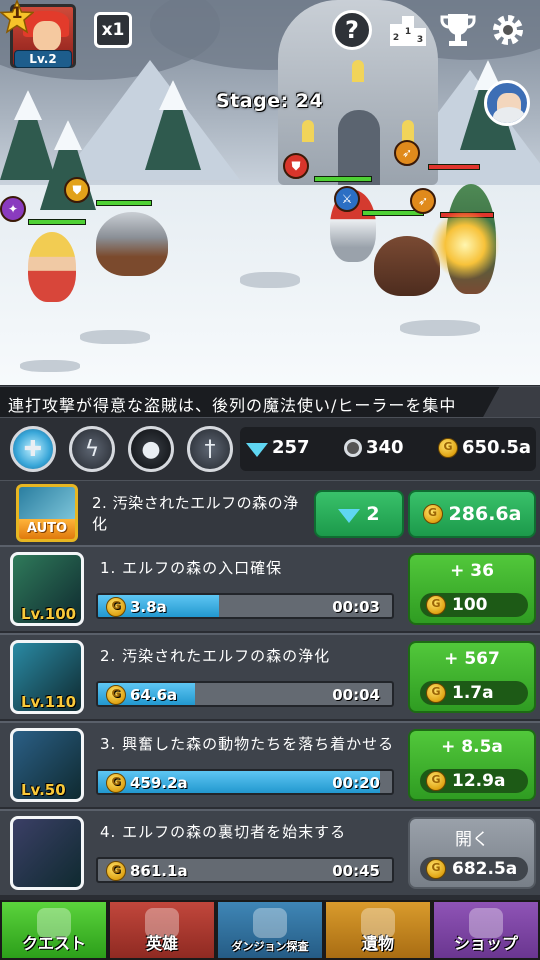 The image size is (540, 960). I want to click on sword-icon, so click(162, 923).